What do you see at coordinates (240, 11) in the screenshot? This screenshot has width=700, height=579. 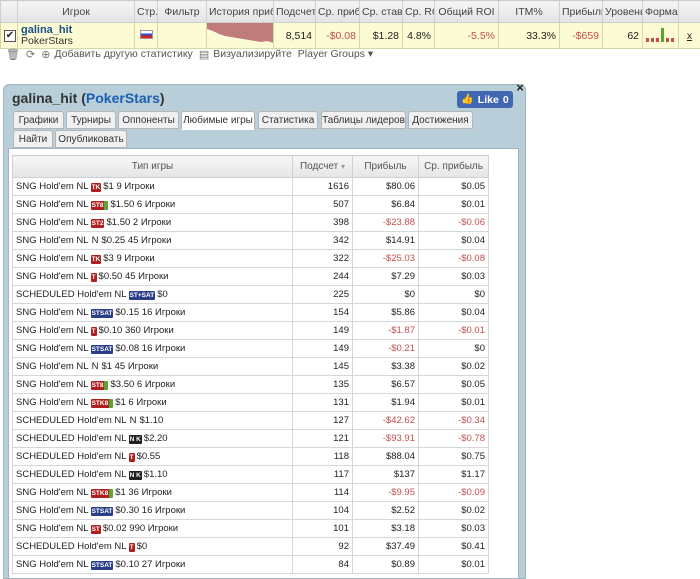 I see `header-profit-history: История приб` at bounding box center [240, 11].